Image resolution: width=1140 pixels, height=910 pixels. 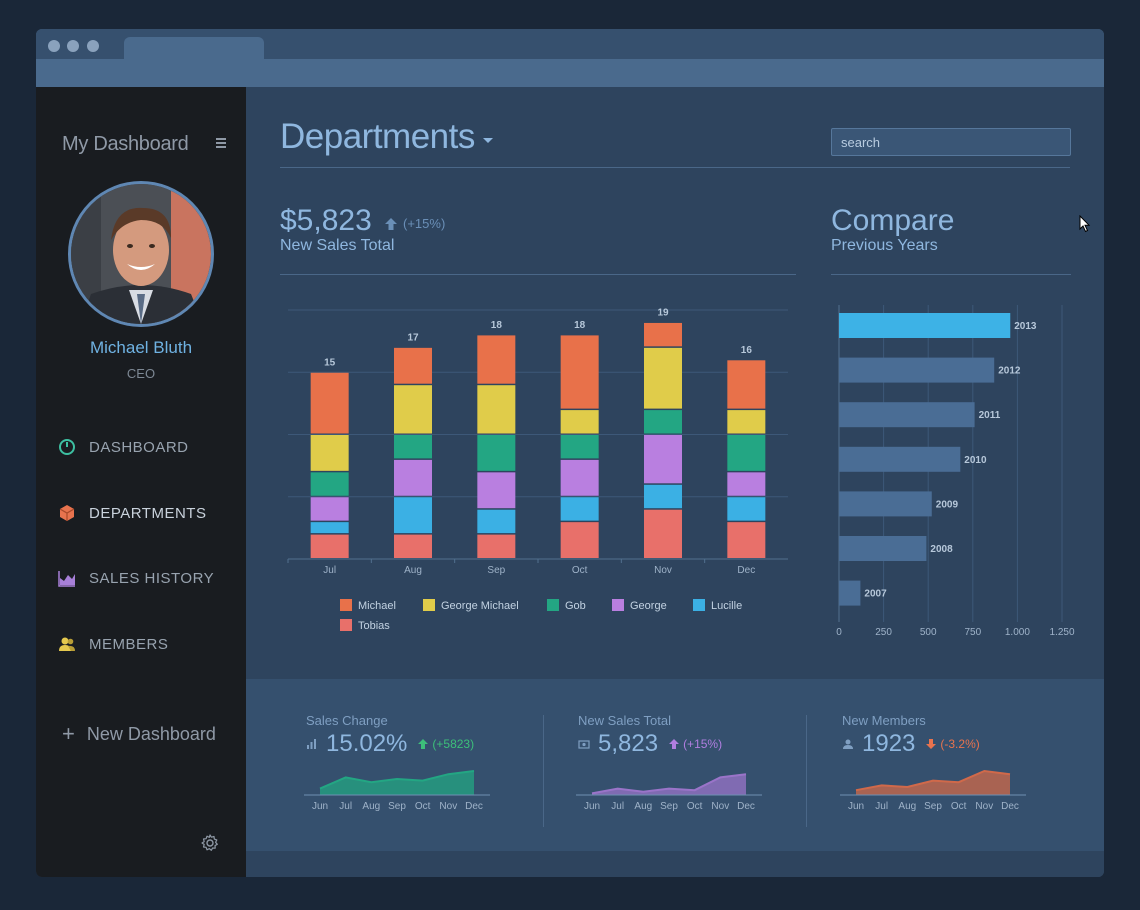 What do you see at coordinates (675, 864) in the screenshot?
I see `footer-strip` at bounding box center [675, 864].